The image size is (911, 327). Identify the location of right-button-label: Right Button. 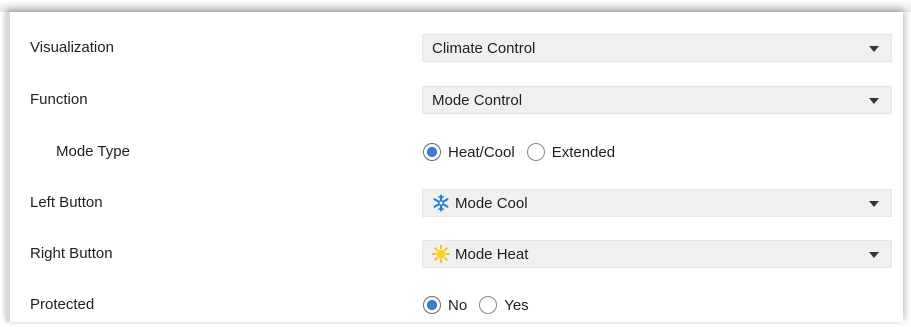
(71, 253).